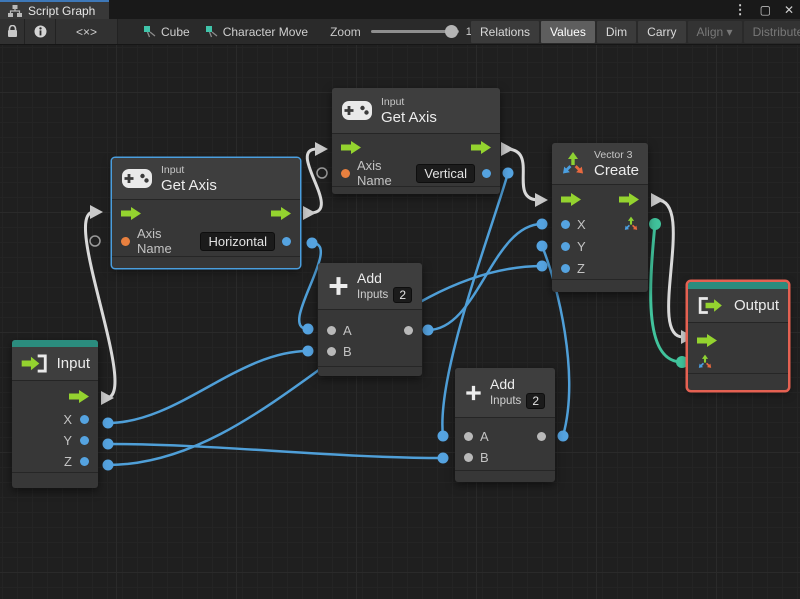 The image size is (800, 599). Describe the element at coordinates (208, 387) in the screenshot. I see `wire-input-x-to-add1-b` at that location.